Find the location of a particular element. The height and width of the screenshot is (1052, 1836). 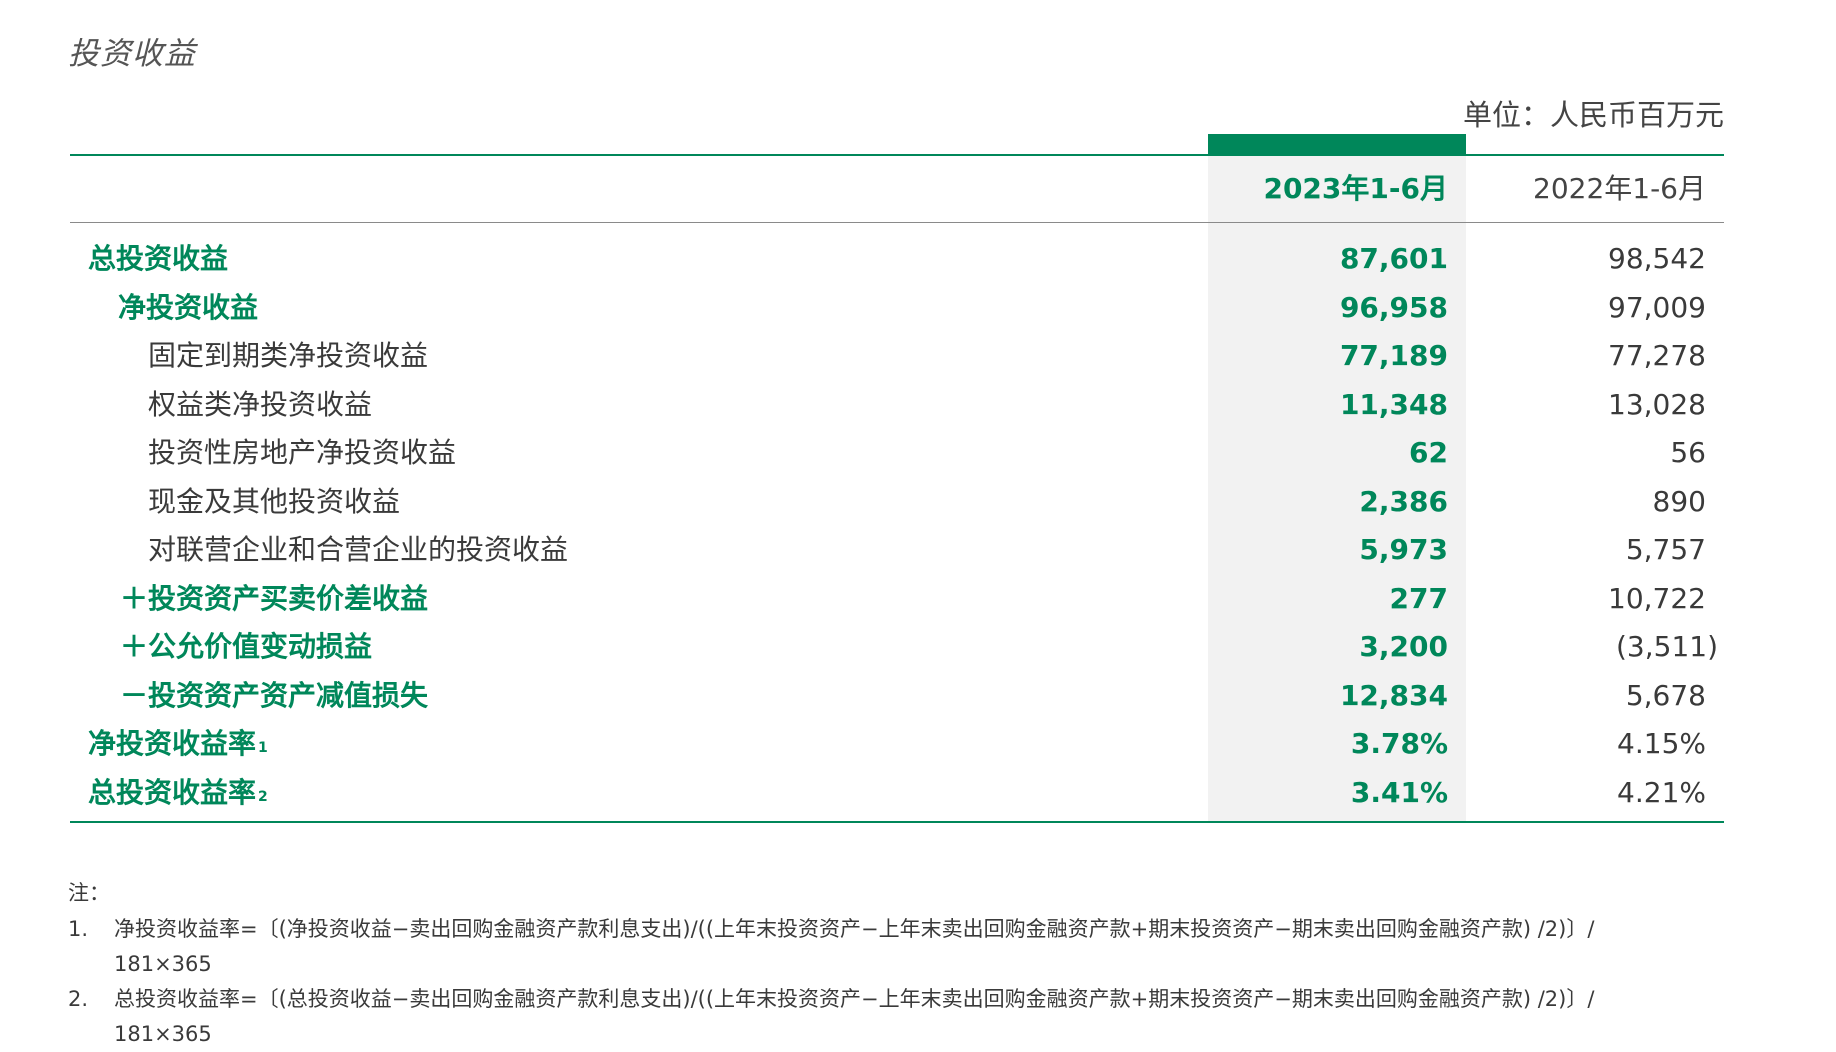

current-column-tab is located at coordinates (1337, 144).